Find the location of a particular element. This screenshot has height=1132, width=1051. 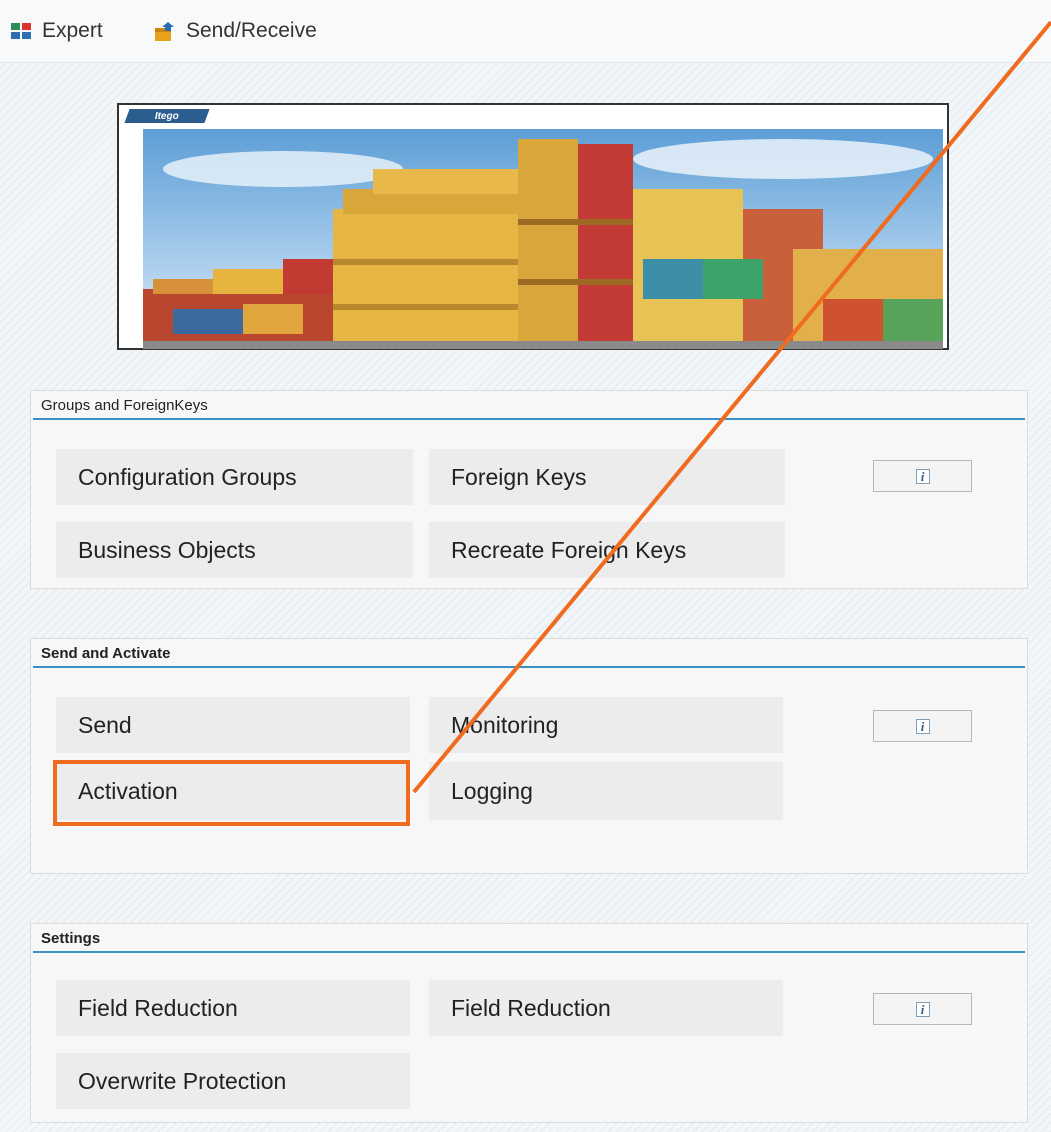

info-button-groups: i is located at coordinates (922, 476).